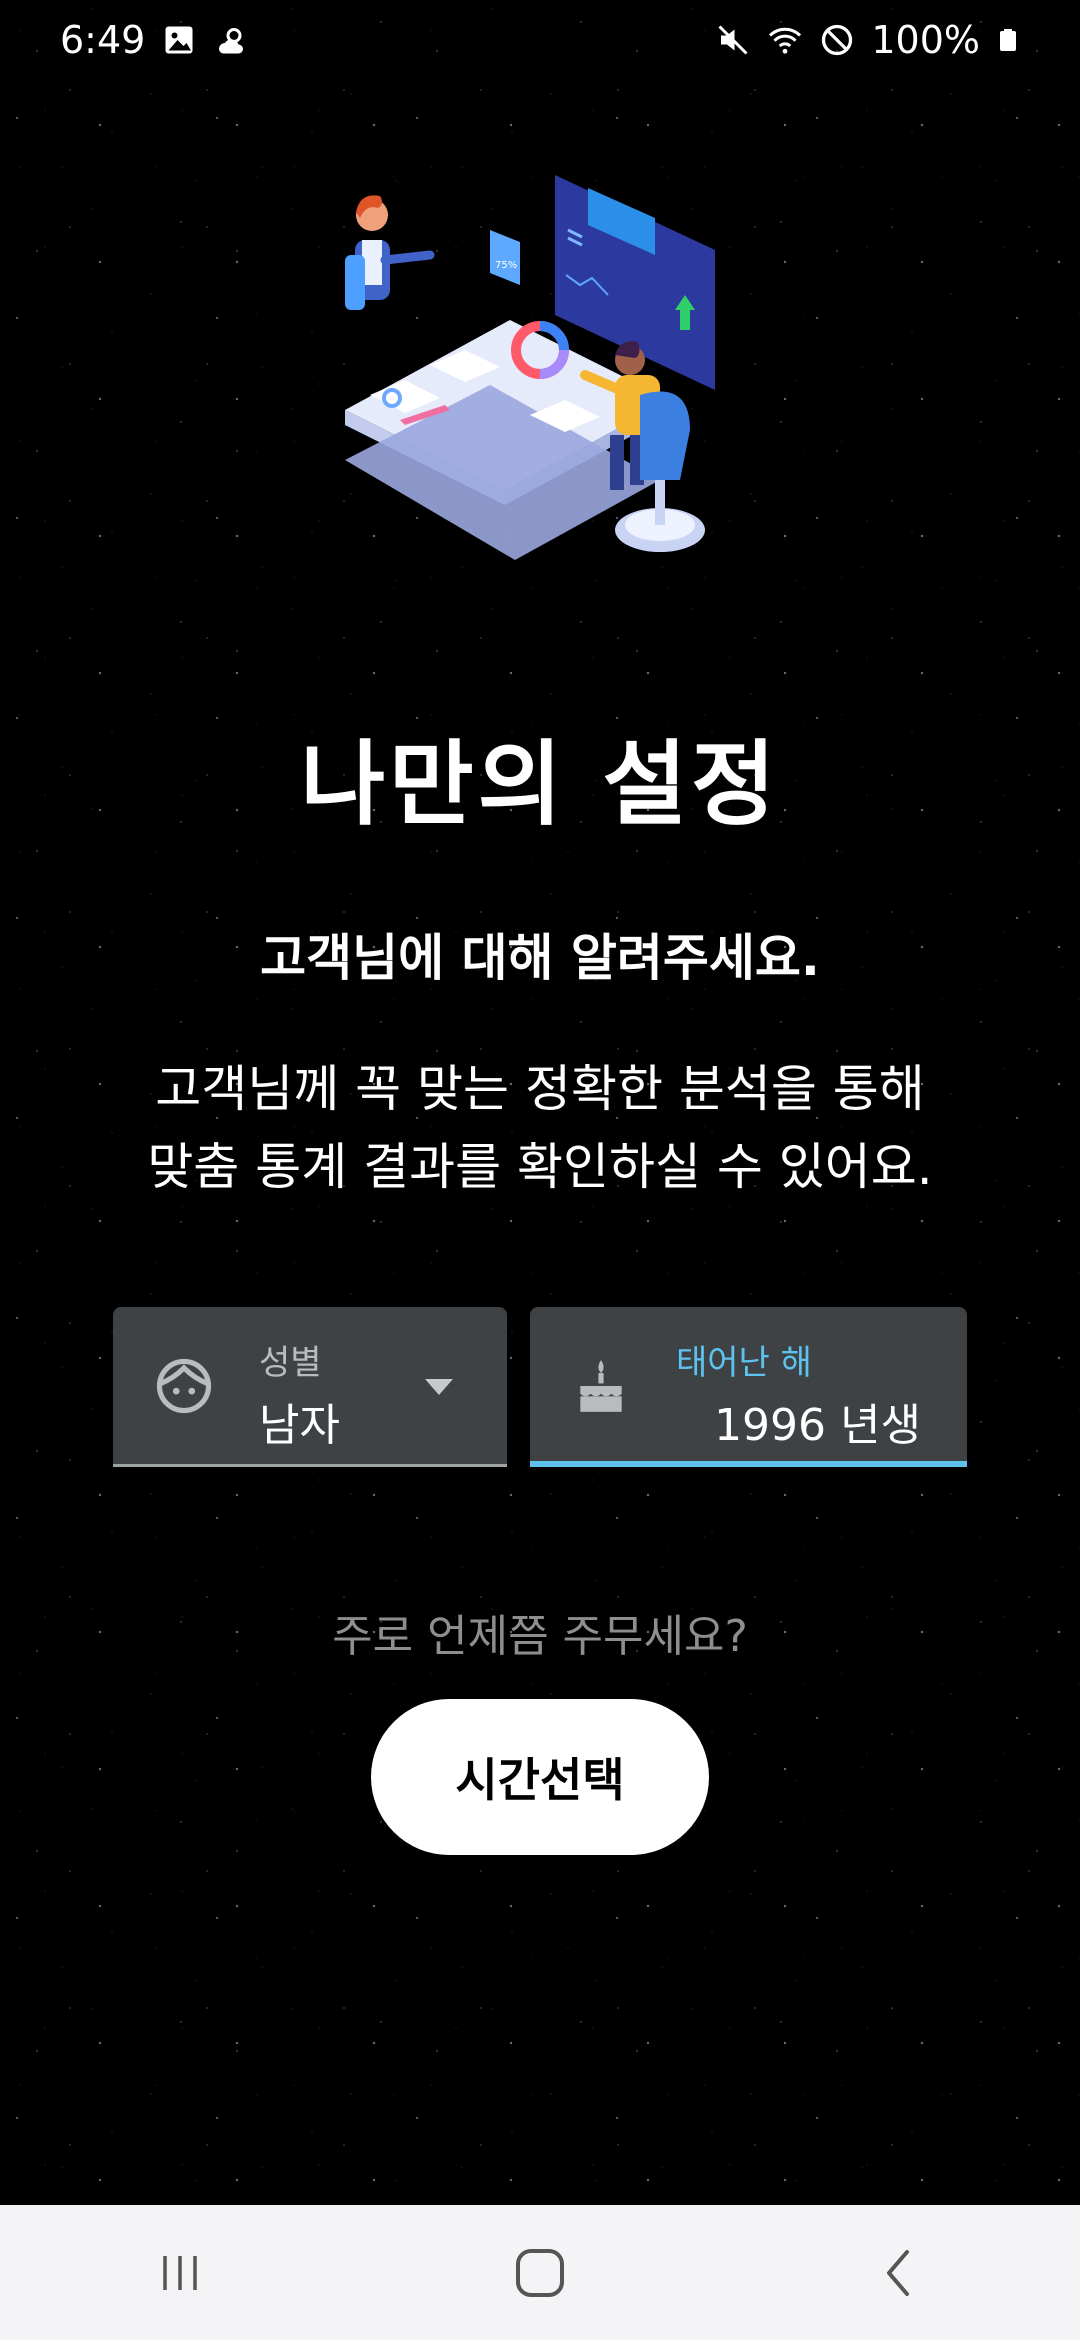 Image resolution: width=1080 pixels, height=2340 pixels. Describe the element at coordinates (179, 40) in the screenshot. I see `gallery-icon` at that location.